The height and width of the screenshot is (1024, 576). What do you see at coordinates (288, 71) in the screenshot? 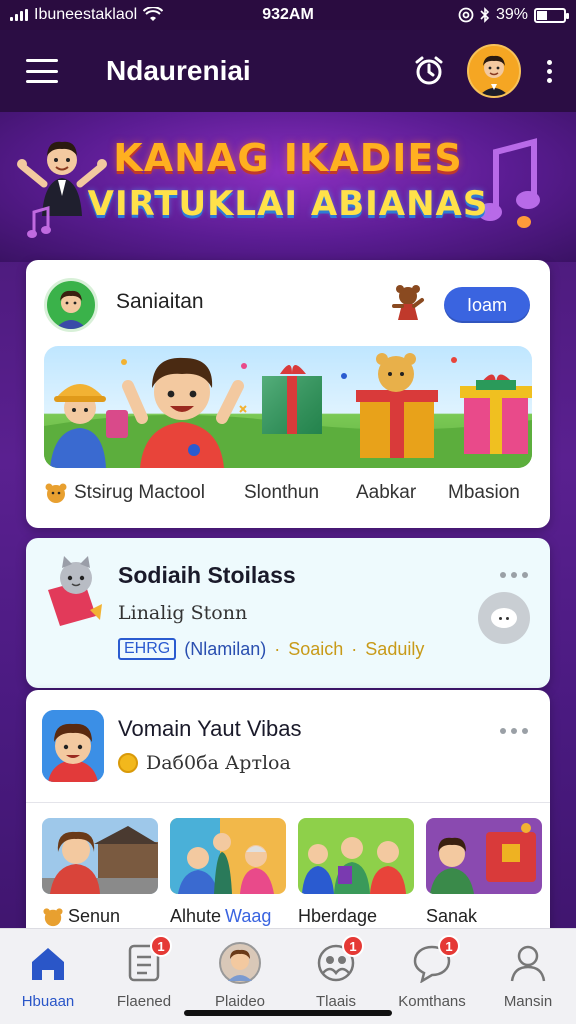
I see `app-header: Ndaureniai` at bounding box center [288, 71].